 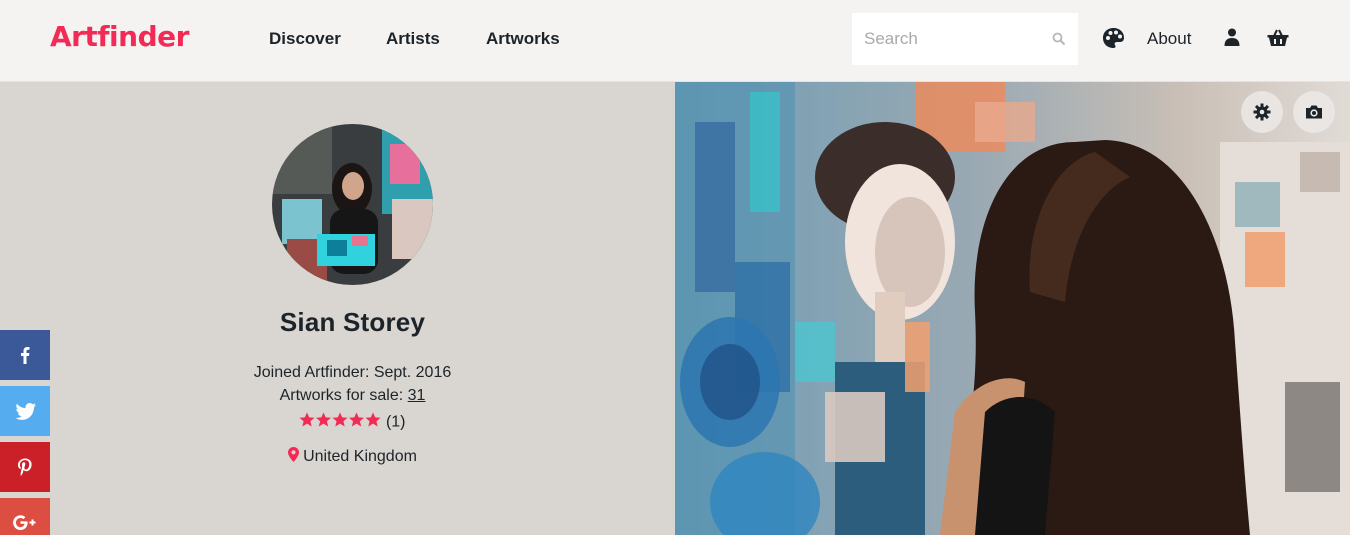 I want to click on artist-avatar, so click(x=352, y=204).